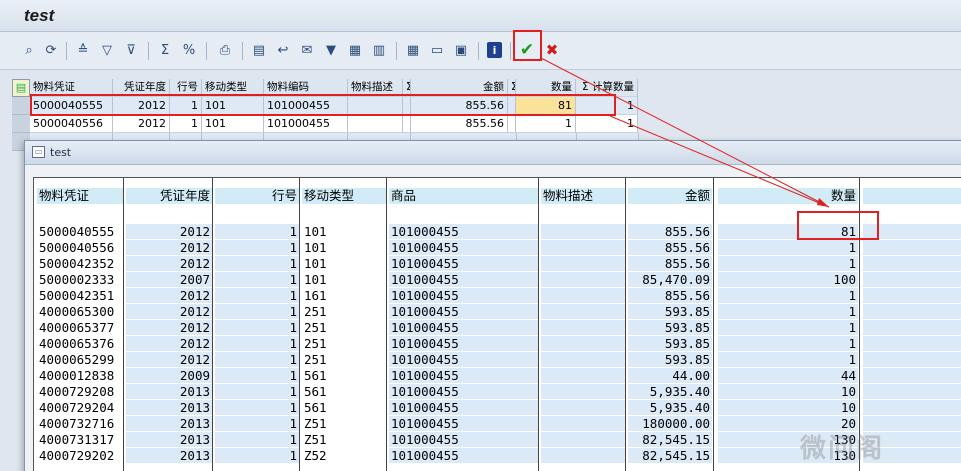  What do you see at coordinates (80, 375) in the screenshot?
I see `list-cell: 4000012838` at bounding box center [80, 375].